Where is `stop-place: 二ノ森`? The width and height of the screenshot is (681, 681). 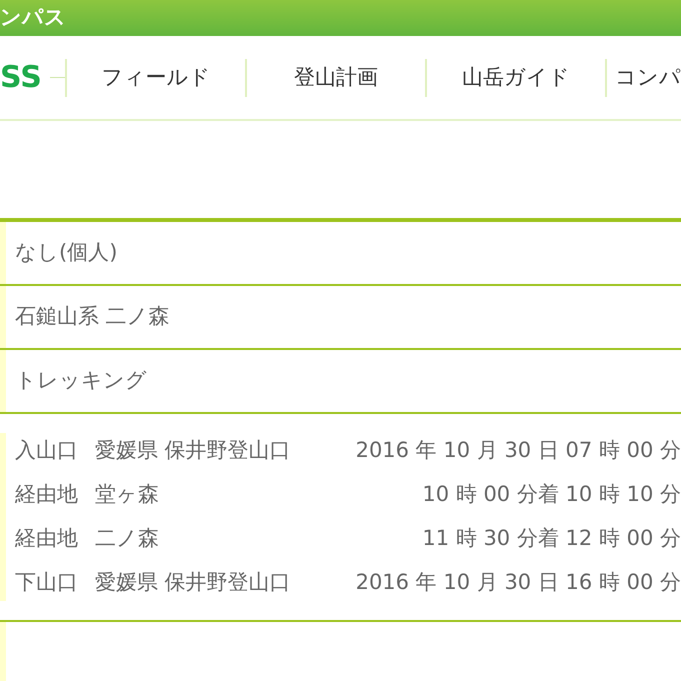 stop-place: 二ノ森 is located at coordinates (127, 538).